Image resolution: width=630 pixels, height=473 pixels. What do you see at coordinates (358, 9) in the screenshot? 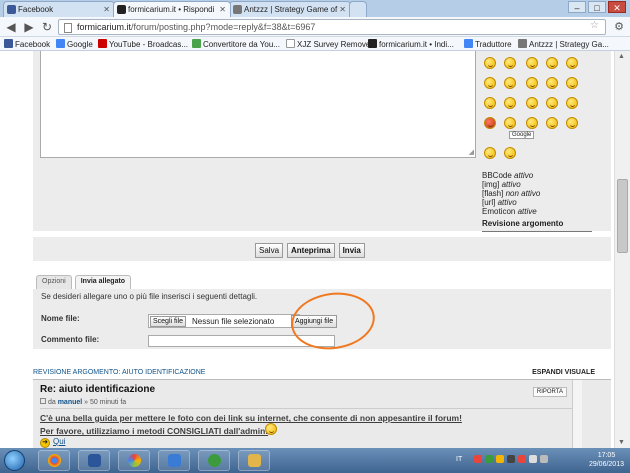
I see `new-tab-button` at bounding box center [358, 9].